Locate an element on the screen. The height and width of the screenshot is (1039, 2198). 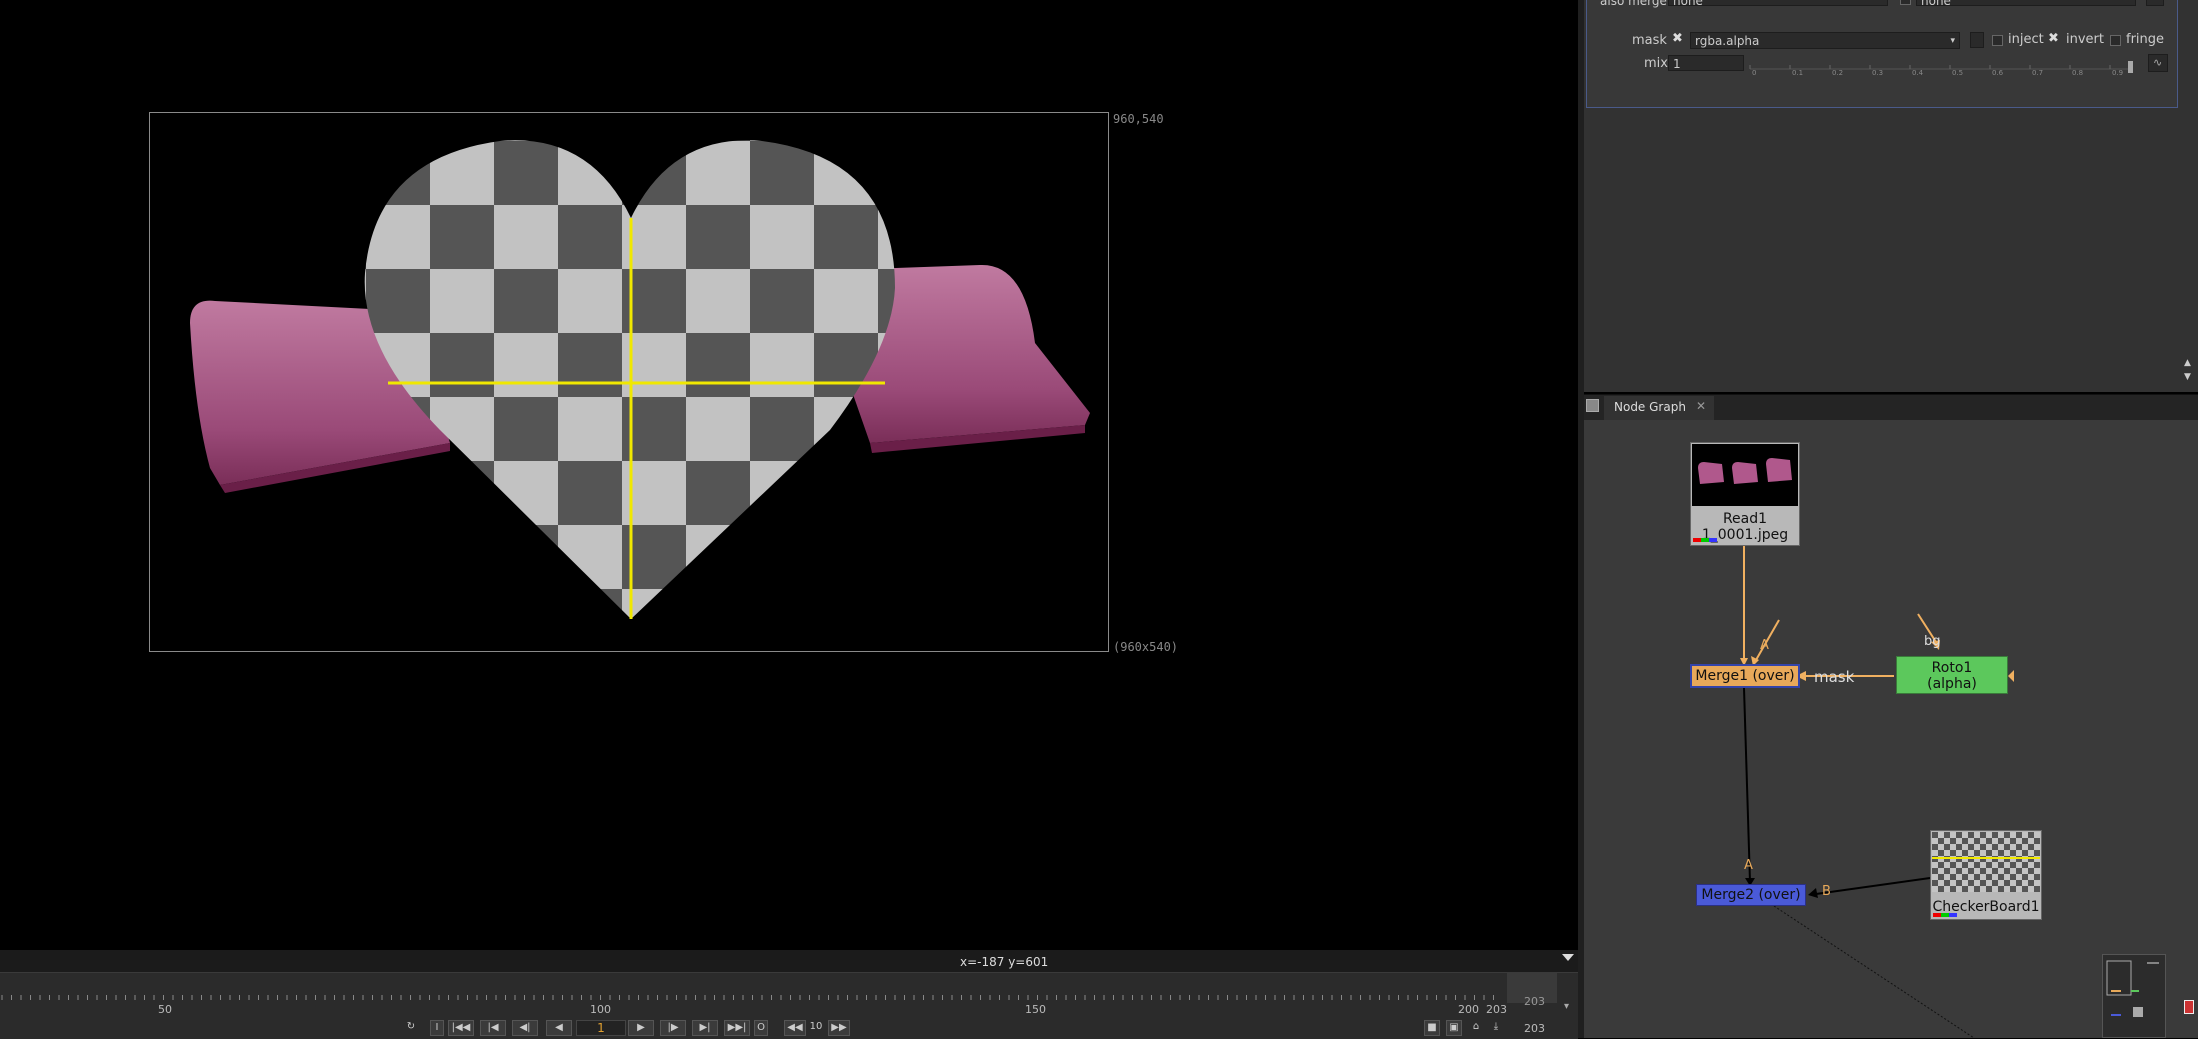
merge-properties-box is located at coordinates (1882, 54).